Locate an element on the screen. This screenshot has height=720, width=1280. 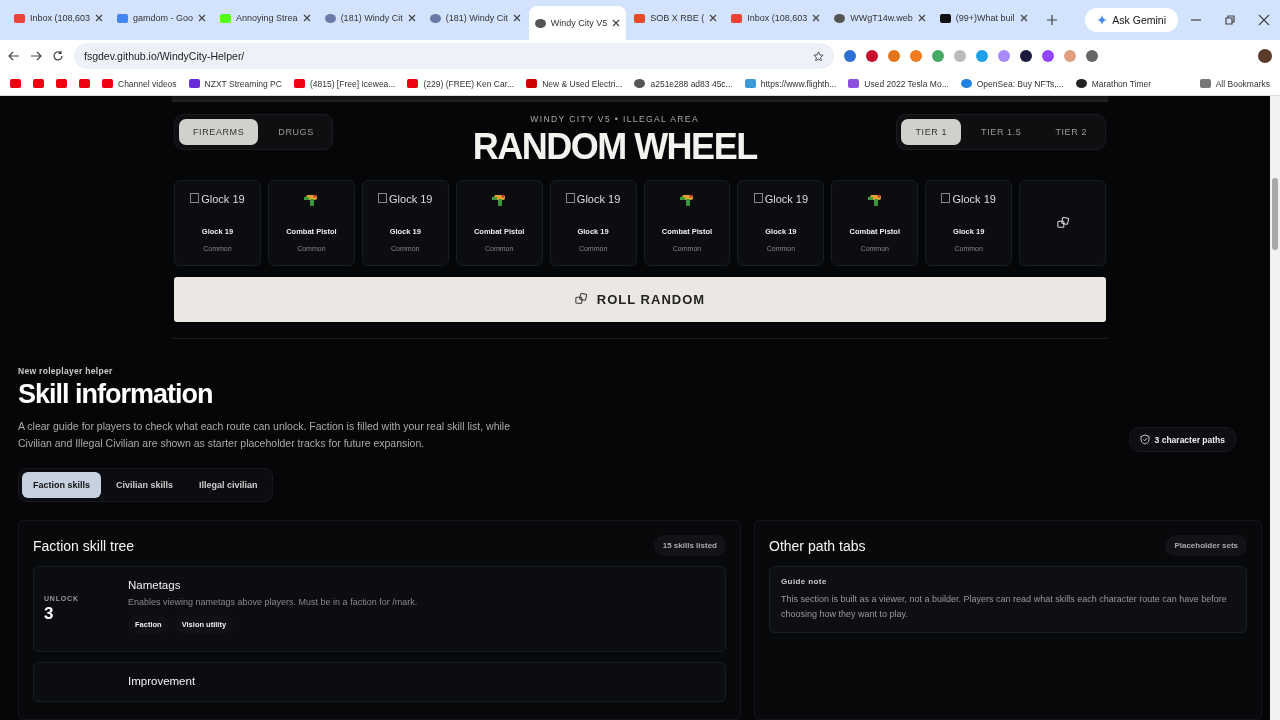
tier-tab: TIER 1 is located at coordinates (931, 131).